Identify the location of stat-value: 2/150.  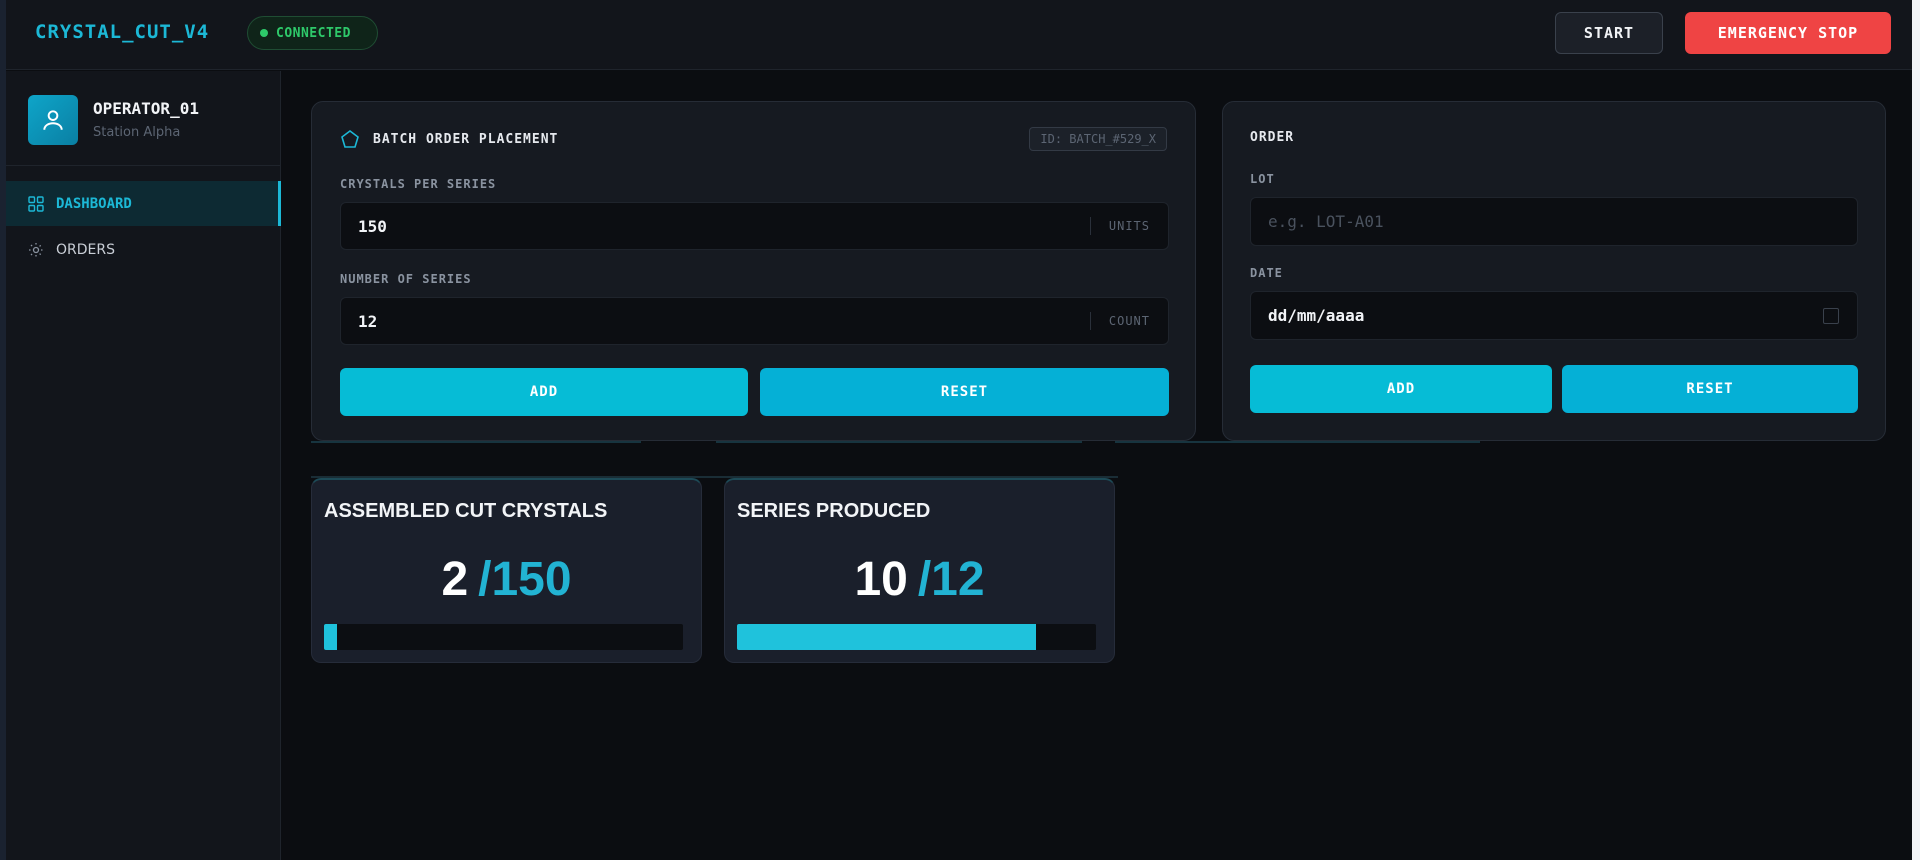
(506, 579).